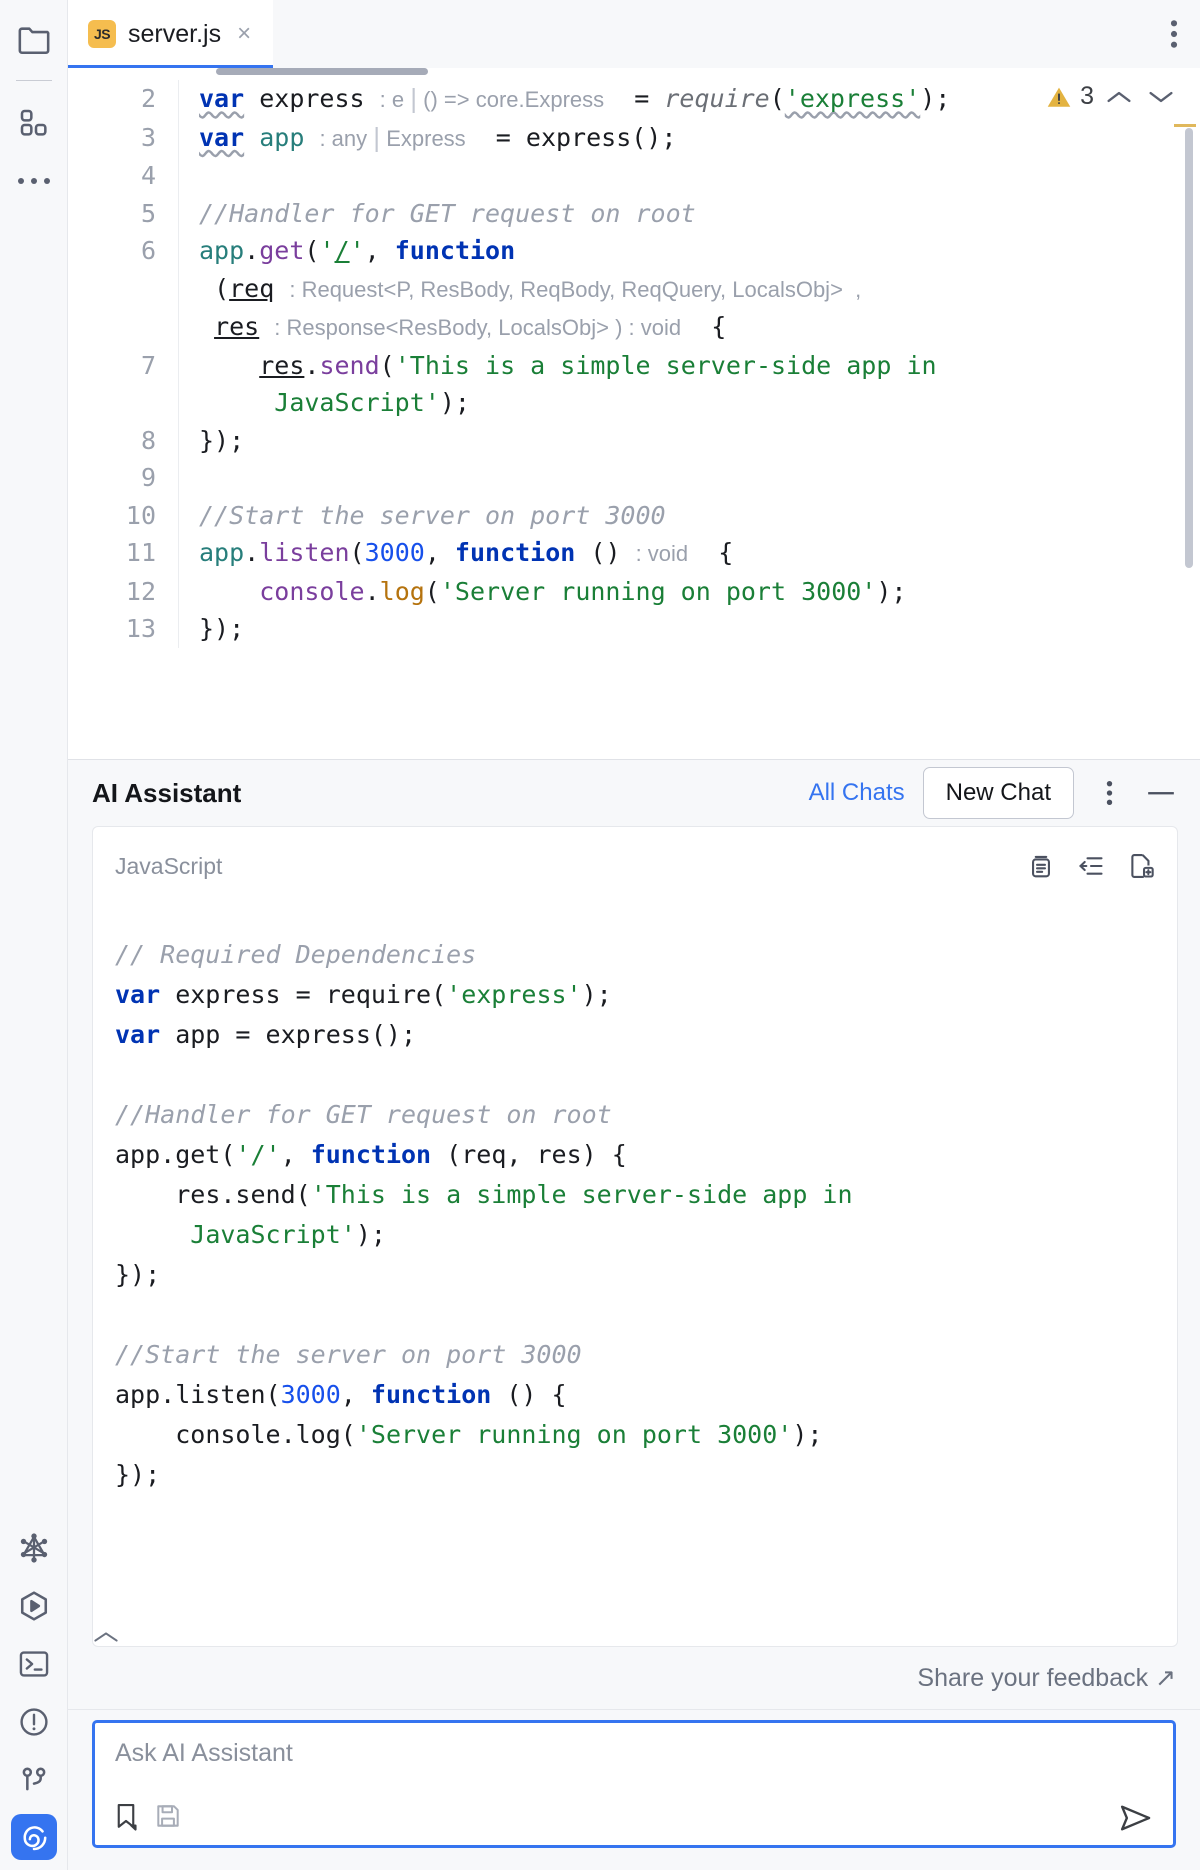 This screenshot has width=1200, height=1870. I want to click on line-content: });, so click(222, 440).